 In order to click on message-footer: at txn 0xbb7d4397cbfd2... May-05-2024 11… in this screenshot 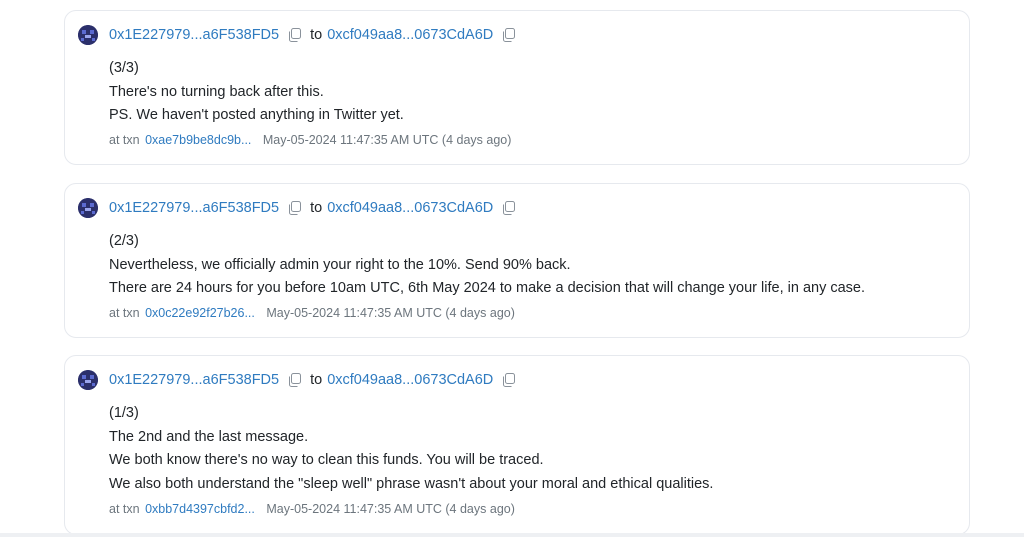, I will do `click(312, 509)`.